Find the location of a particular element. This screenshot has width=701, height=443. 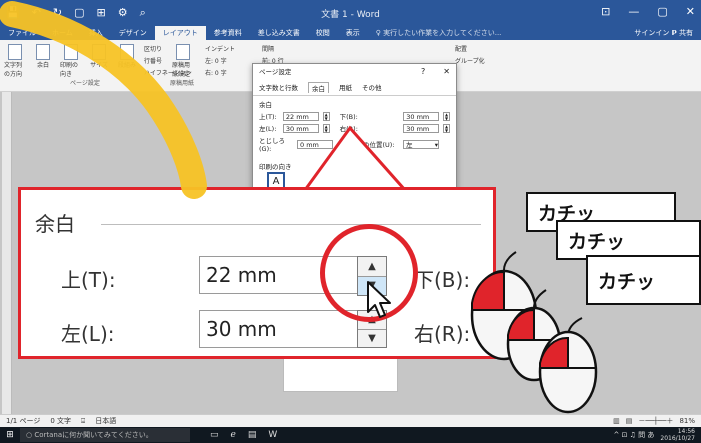

task-view-icon: ▭ is located at coordinates (214, 435).